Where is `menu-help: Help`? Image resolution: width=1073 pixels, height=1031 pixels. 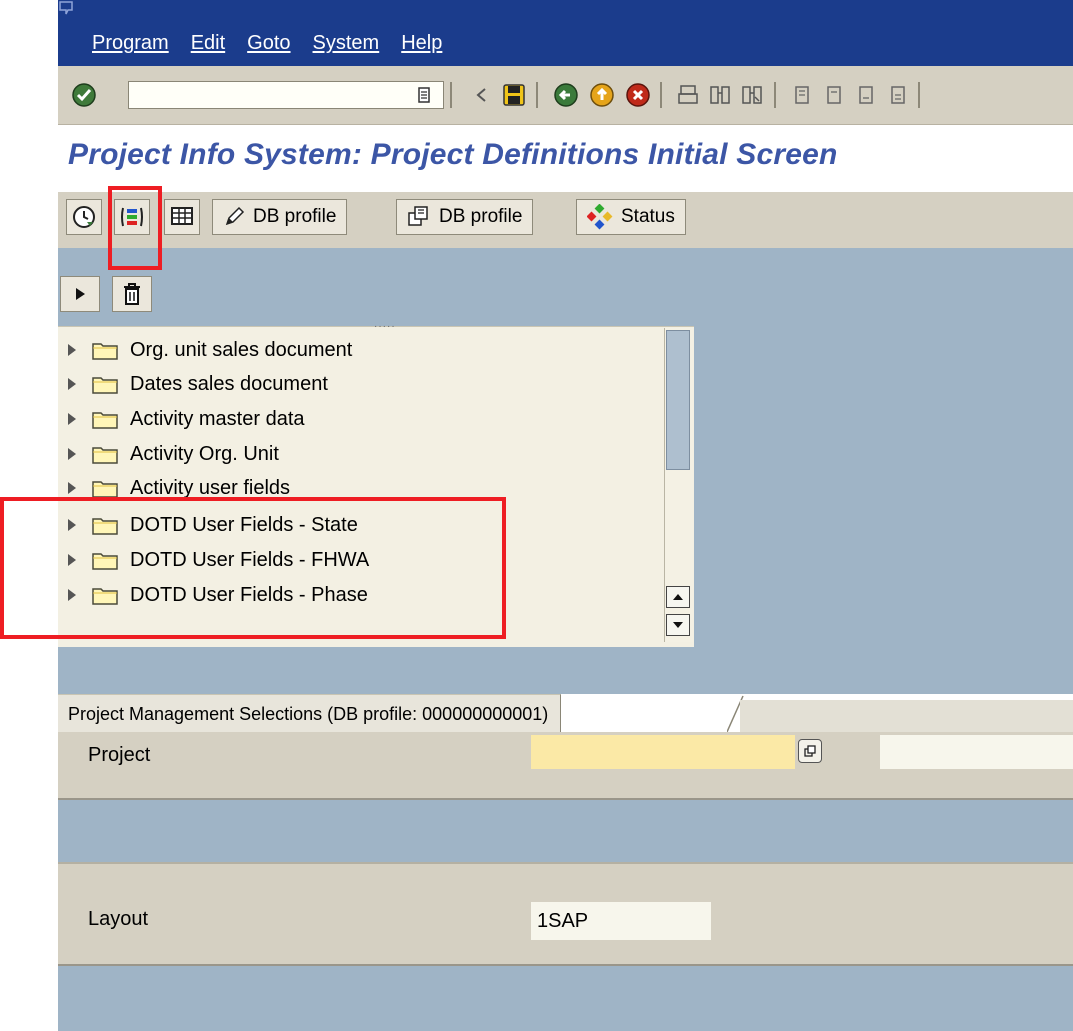 menu-help: Help is located at coordinates (421, 43).